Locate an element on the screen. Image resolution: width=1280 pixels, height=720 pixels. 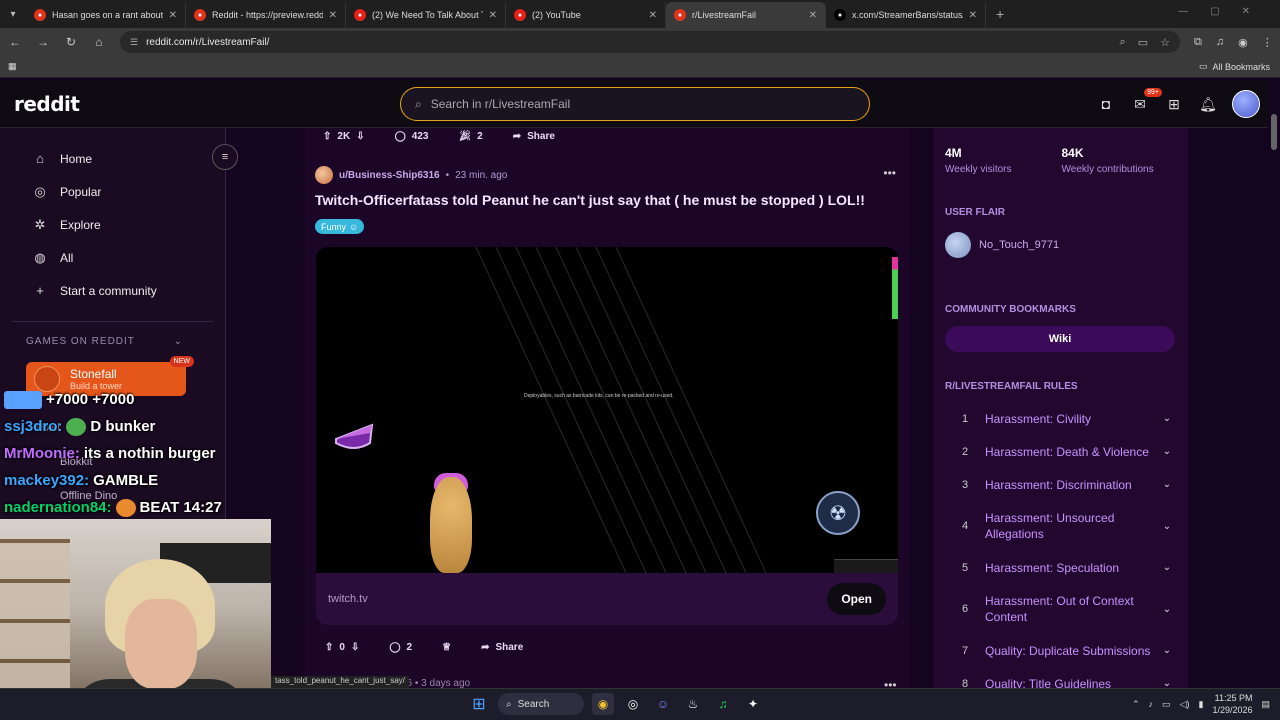
obs-icon: ◎ is located at coordinates (633, 704).